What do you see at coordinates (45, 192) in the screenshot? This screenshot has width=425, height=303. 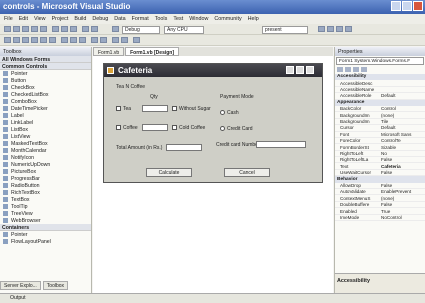 I see `toolbox-item: RichTextBox` at bounding box center [45, 192].